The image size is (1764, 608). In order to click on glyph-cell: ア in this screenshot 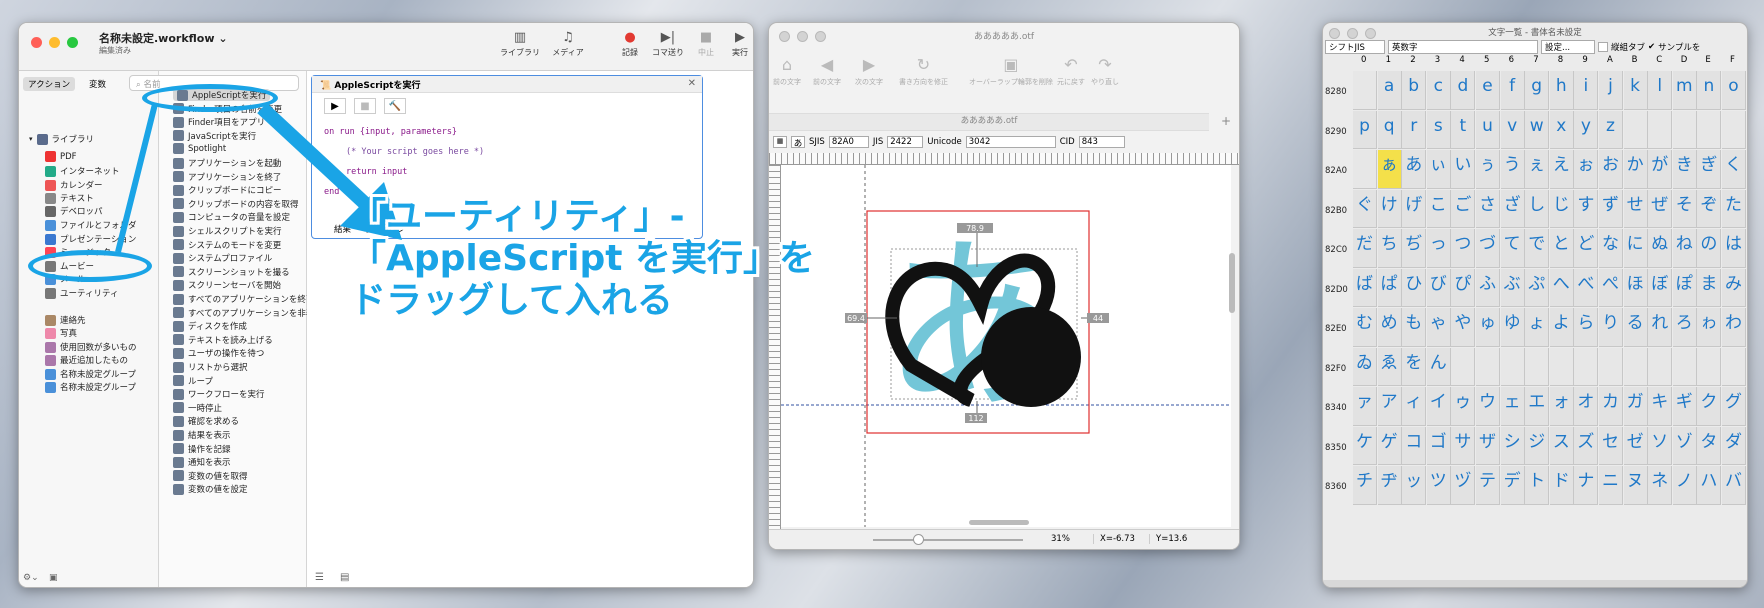, I will do `click(1389, 406)`.